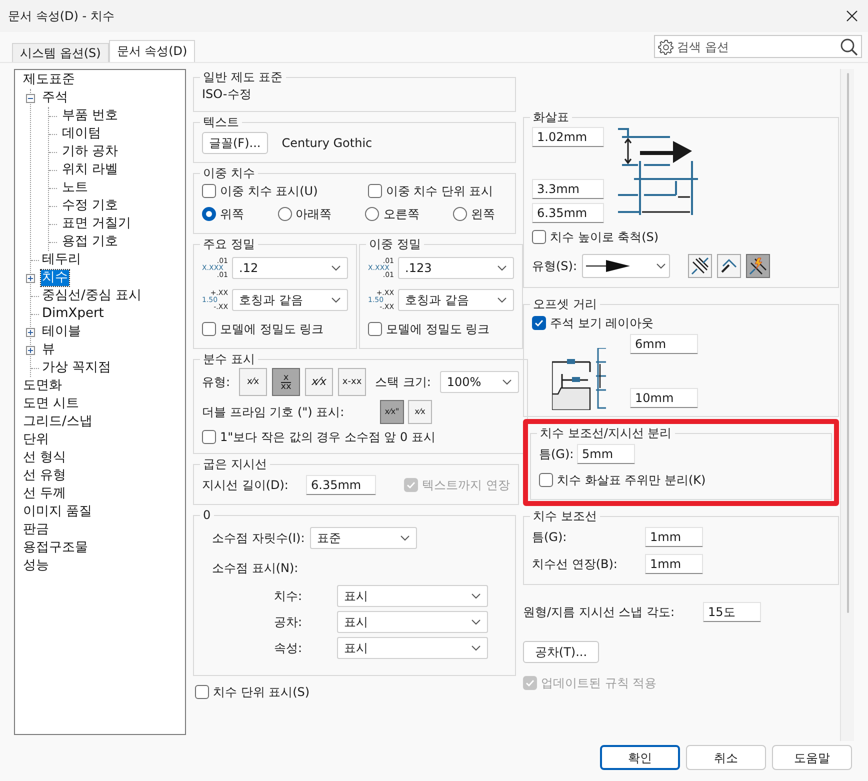  Describe the element at coordinates (229, 173) in the screenshot. I see `group-title: 이중 치수` at that location.